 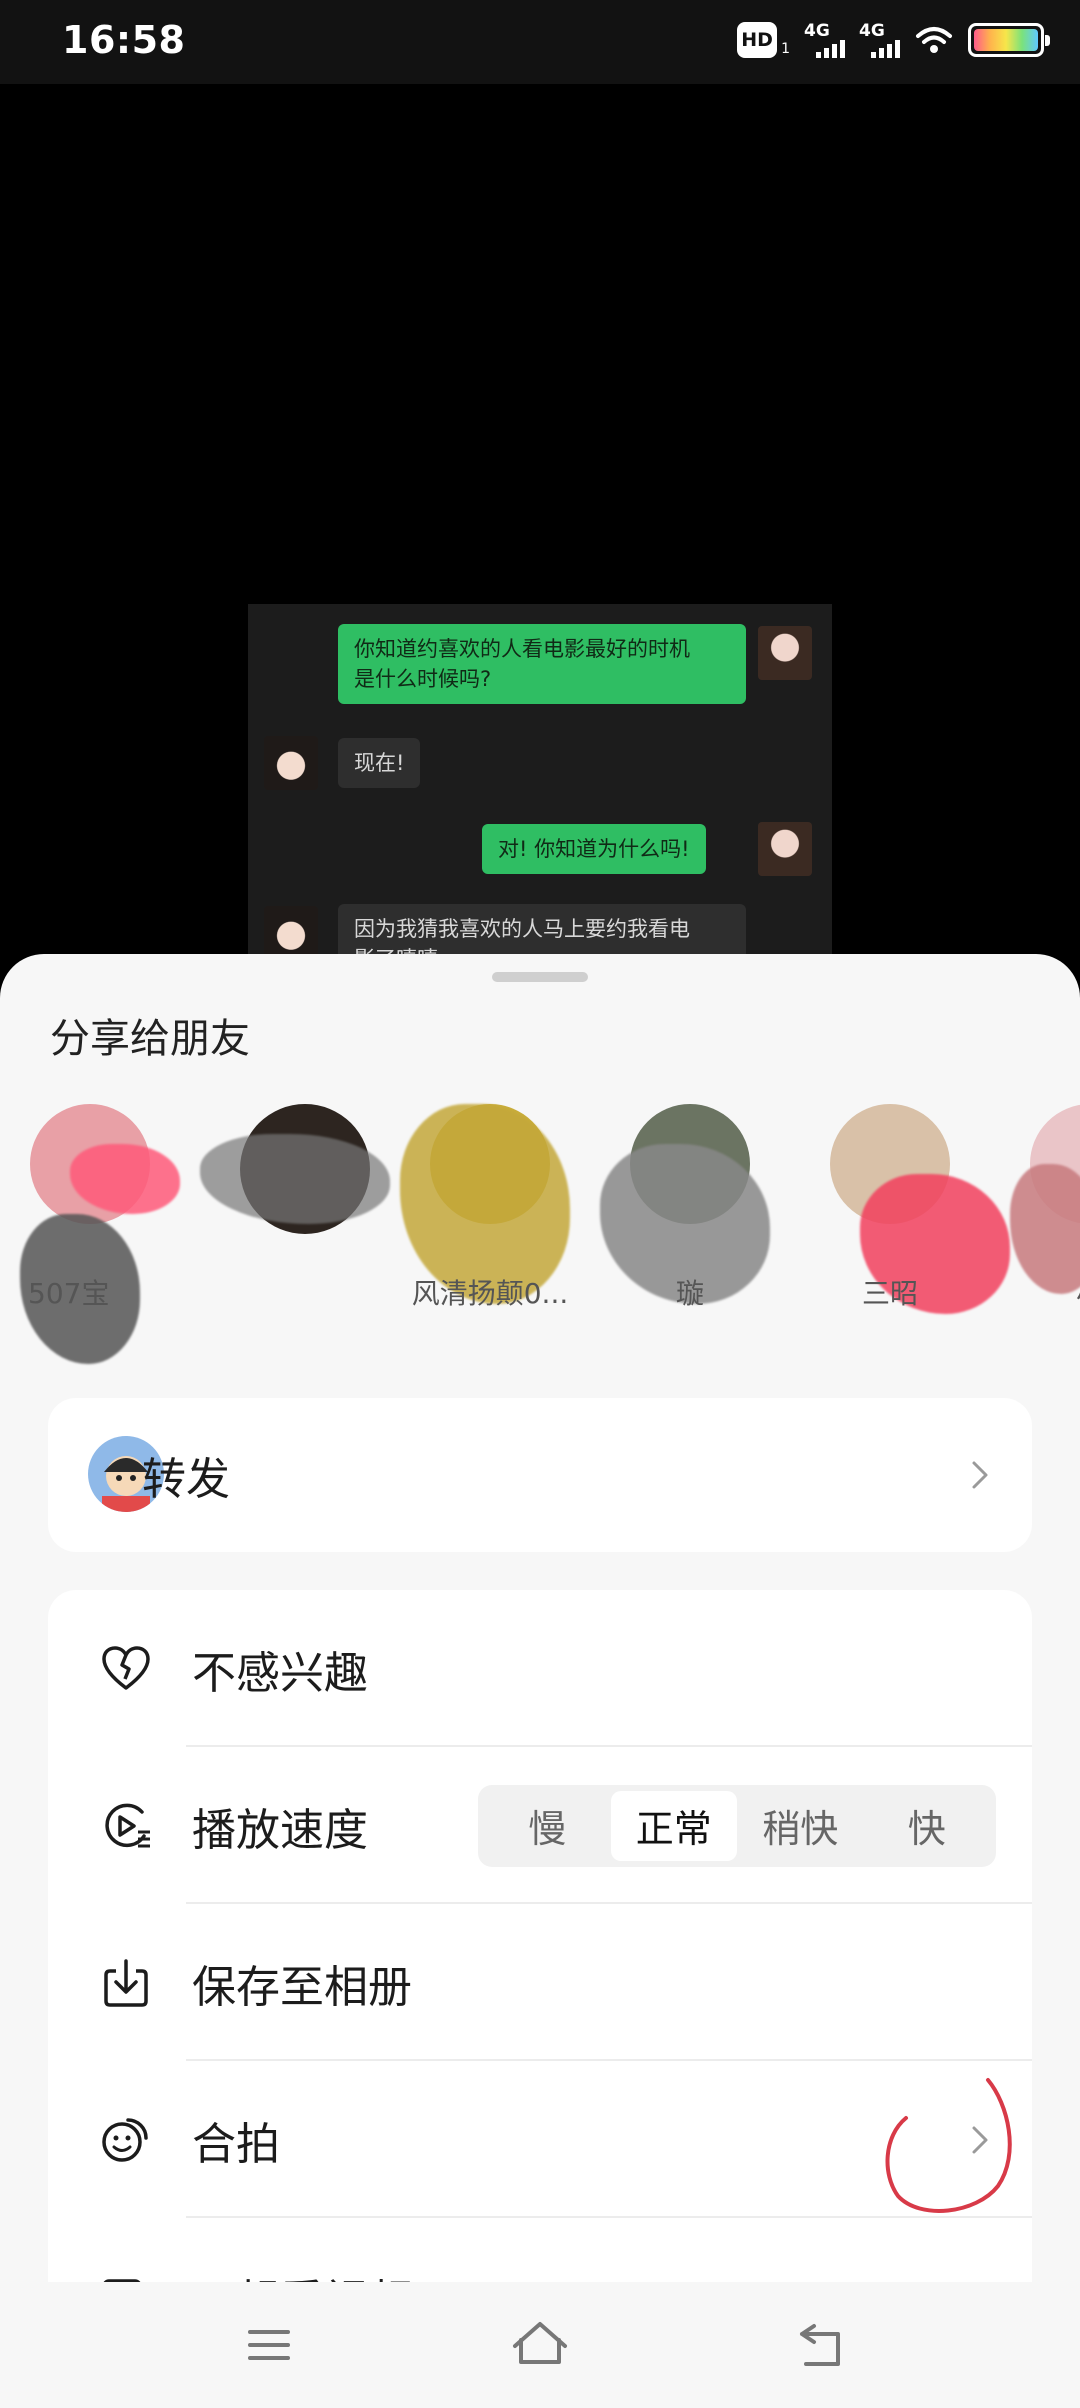 I want to click on friend-item: 507宝, so click(x=90, y=1234).